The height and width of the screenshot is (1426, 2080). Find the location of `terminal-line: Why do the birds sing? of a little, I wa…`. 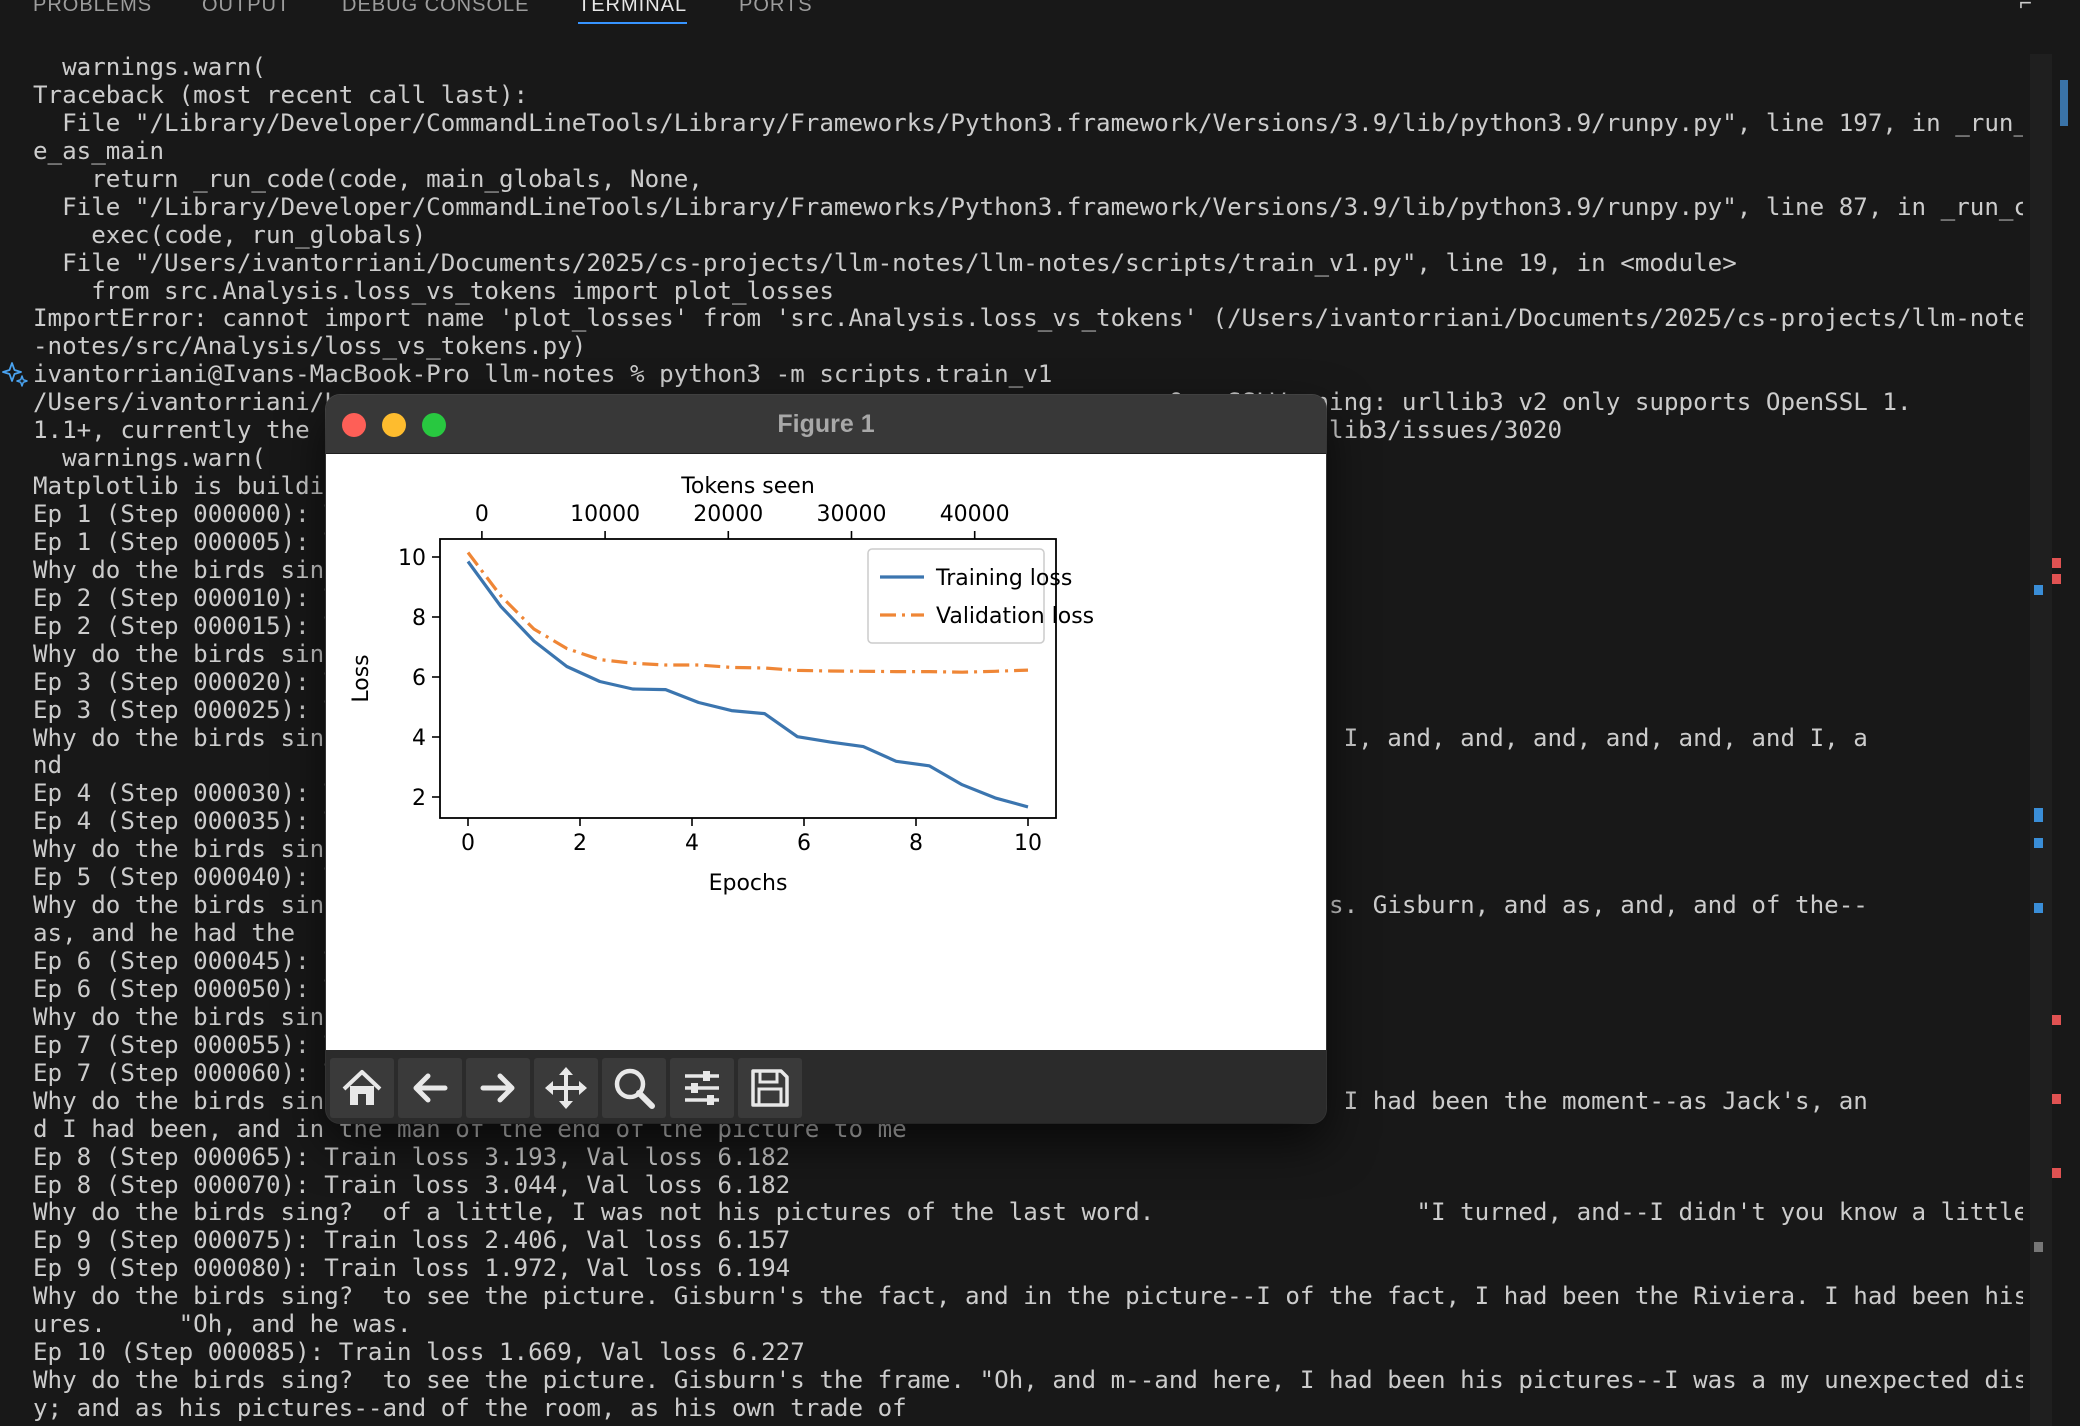

terminal-line: Why do the birds sing? of a little, I wa… is located at coordinates (1028, 1213).